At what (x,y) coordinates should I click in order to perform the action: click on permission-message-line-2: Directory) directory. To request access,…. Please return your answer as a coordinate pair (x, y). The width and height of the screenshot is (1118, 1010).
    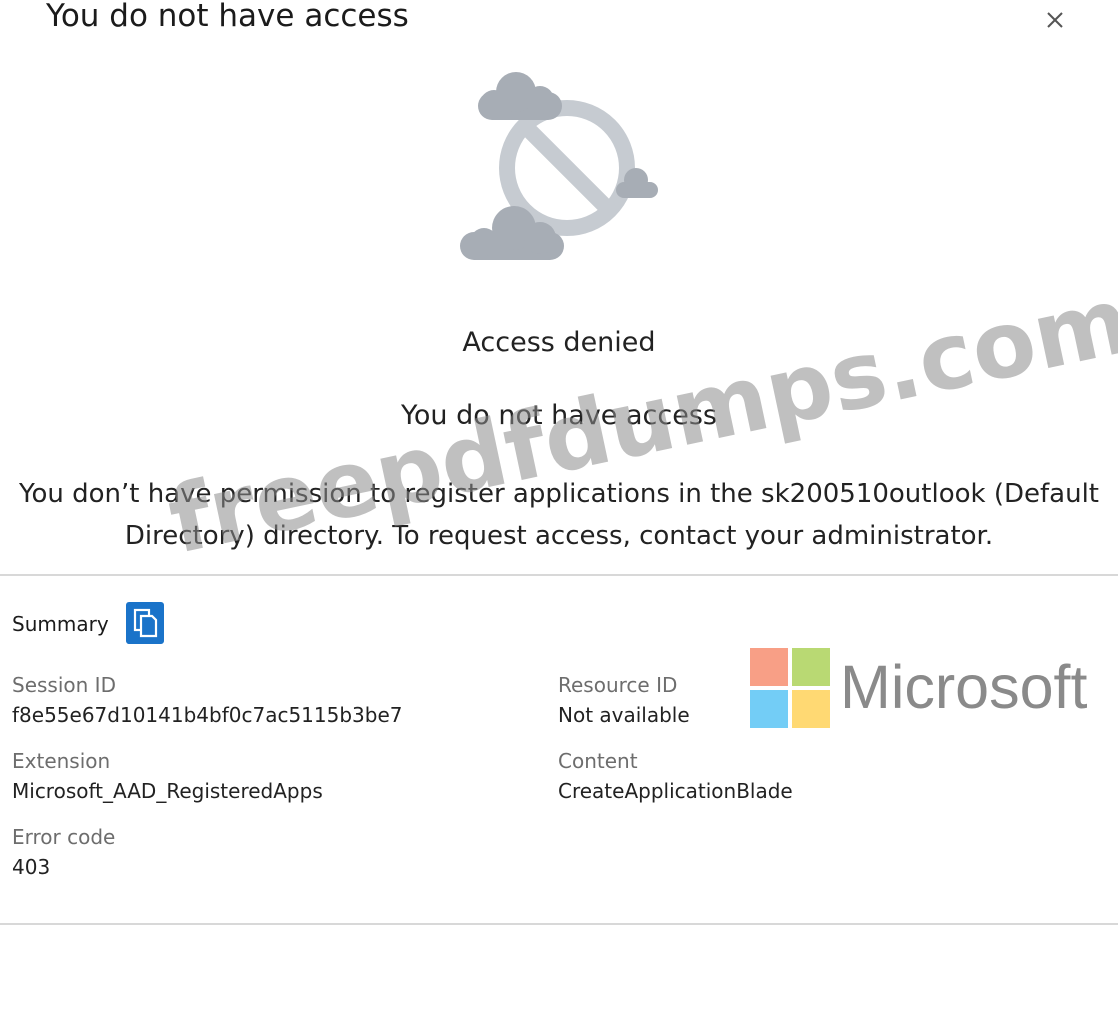
    Looking at the image, I should click on (559, 536).